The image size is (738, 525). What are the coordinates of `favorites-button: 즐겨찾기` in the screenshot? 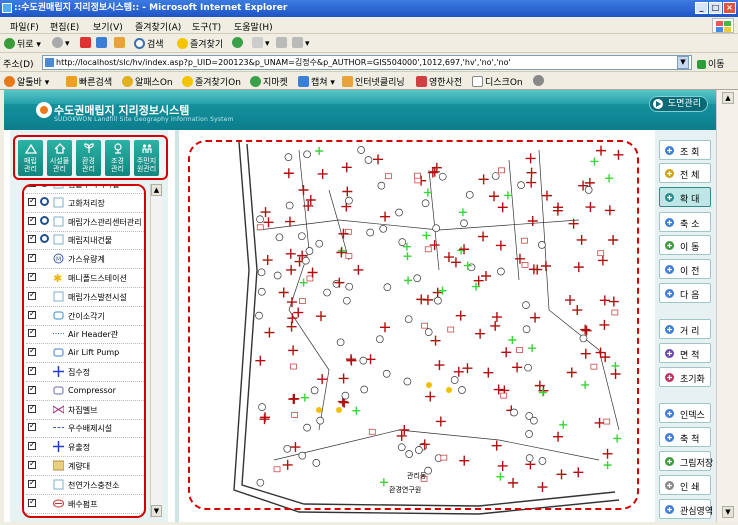 It's located at (200, 43).